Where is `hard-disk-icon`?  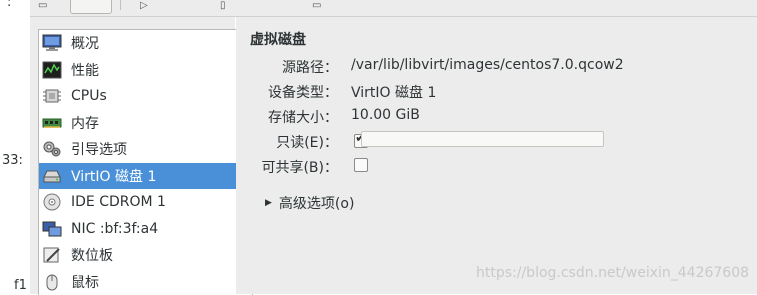
hard-disk-icon is located at coordinates (52, 176).